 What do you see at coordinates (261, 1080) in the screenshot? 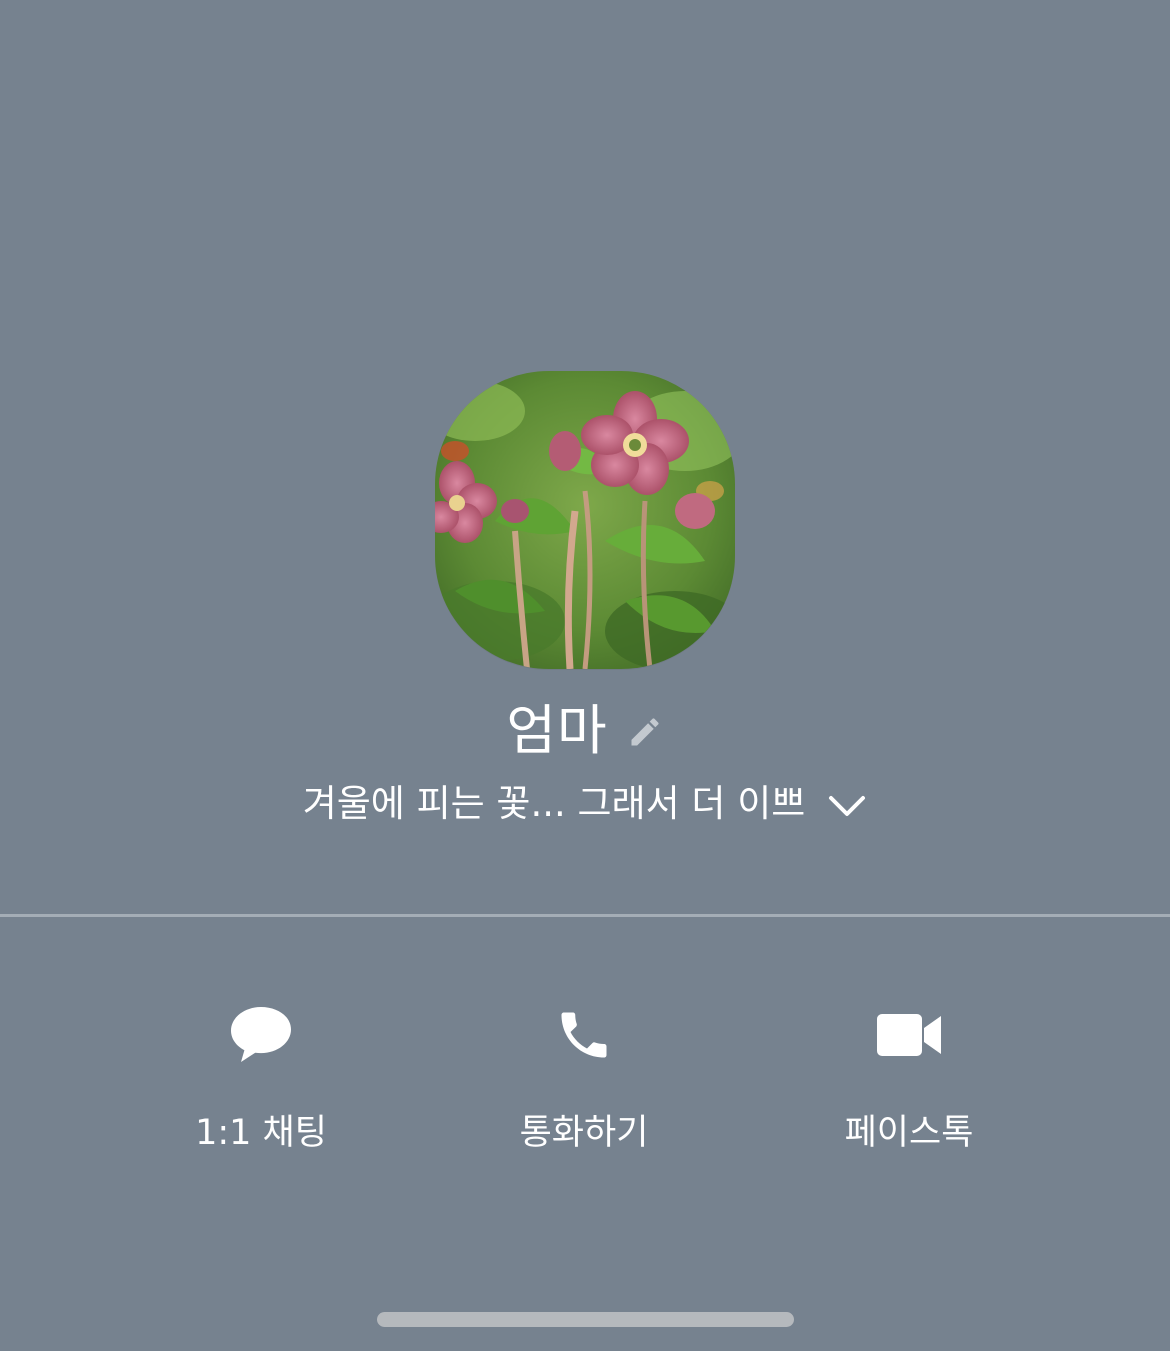
I see `chat-button: 1:1 채팅` at bounding box center [261, 1080].